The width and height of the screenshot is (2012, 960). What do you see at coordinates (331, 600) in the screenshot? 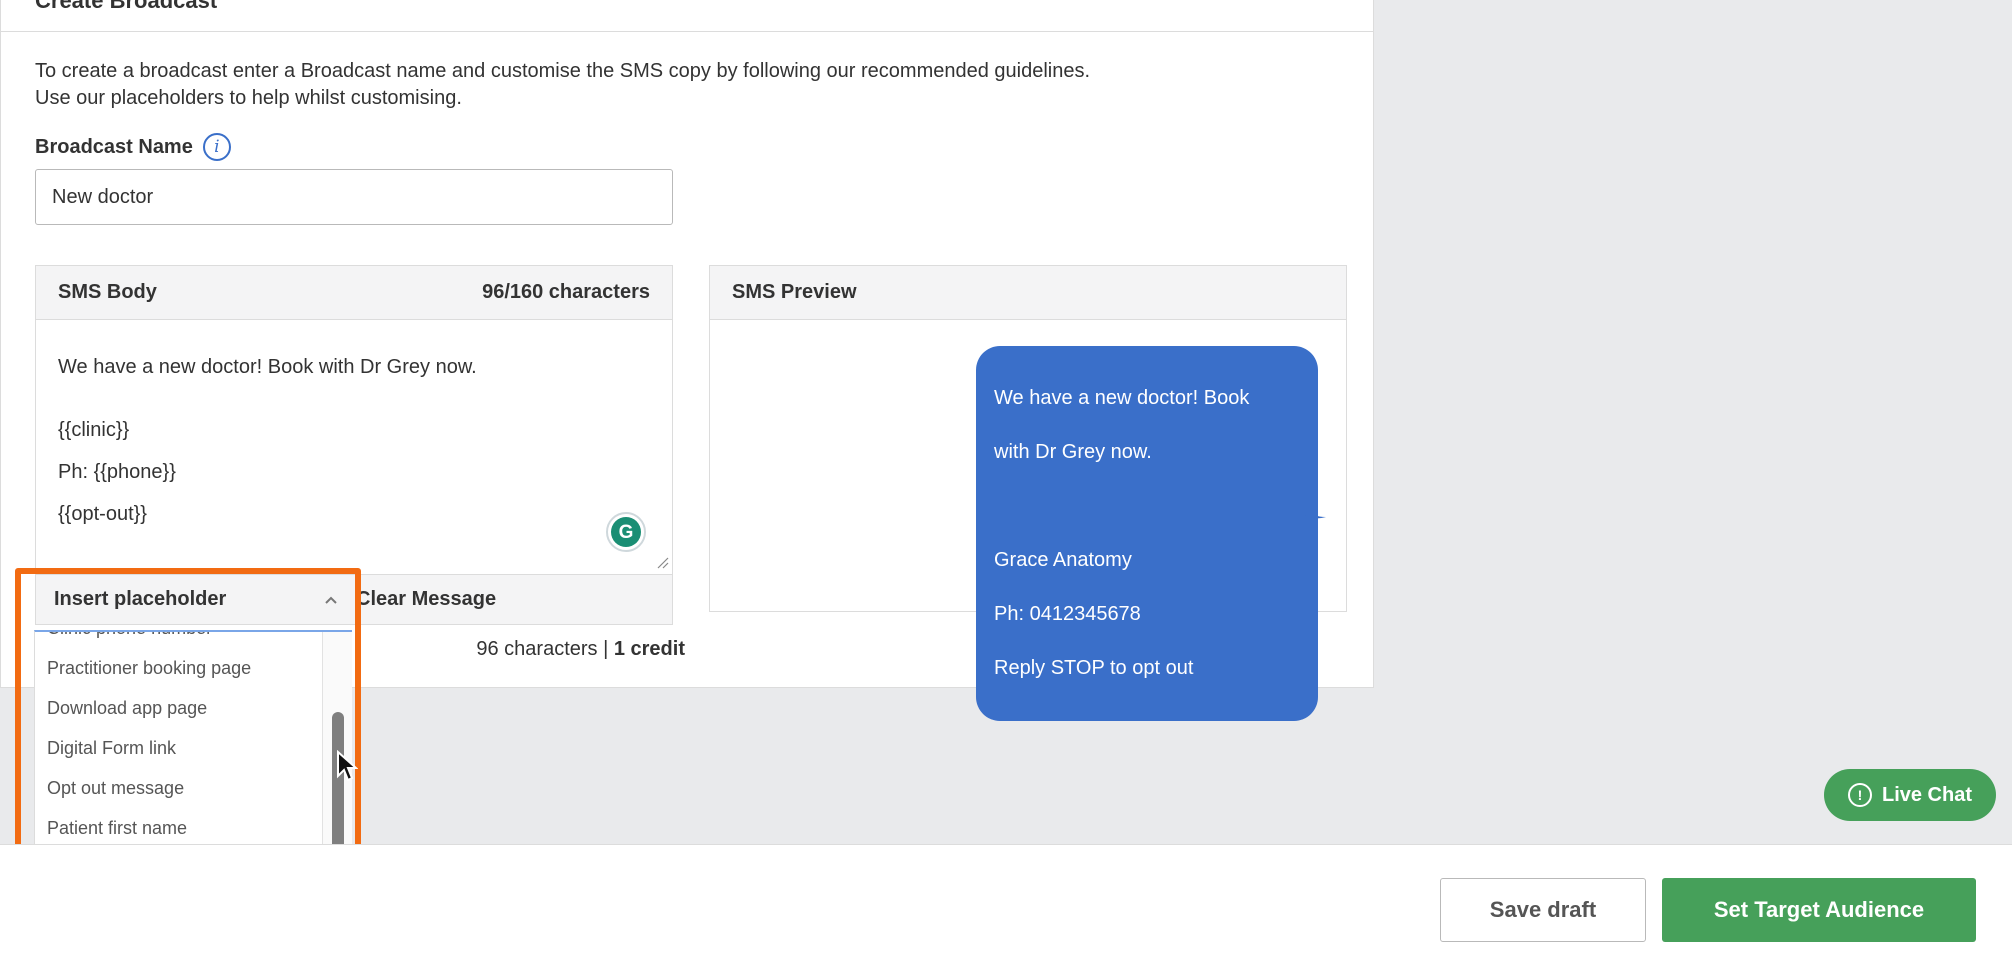
I see `chevron-up-icon` at bounding box center [331, 600].